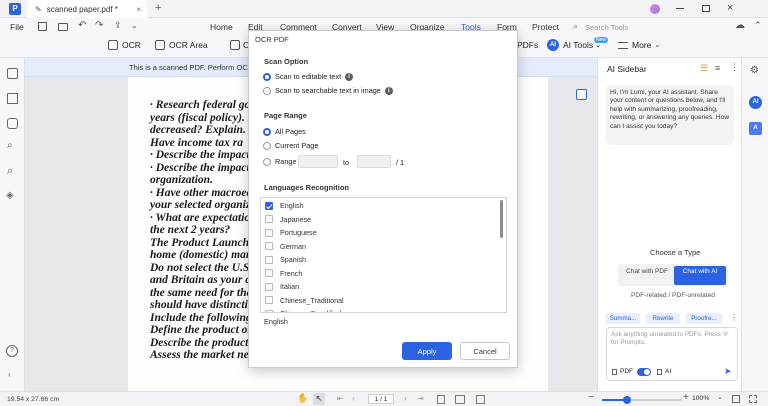 The width and height of the screenshot is (768, 406). I want to click on history-icon: ☰, so click(704, 68).